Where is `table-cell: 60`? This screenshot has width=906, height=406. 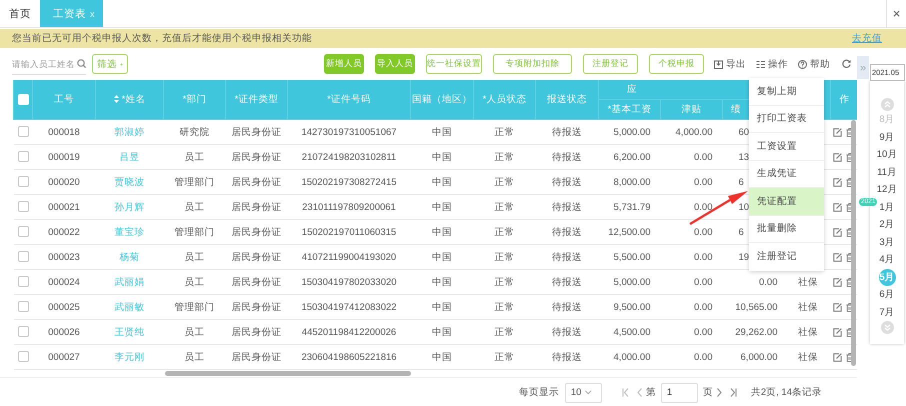
table-cell: 60 is located at coordinates (744, 132).